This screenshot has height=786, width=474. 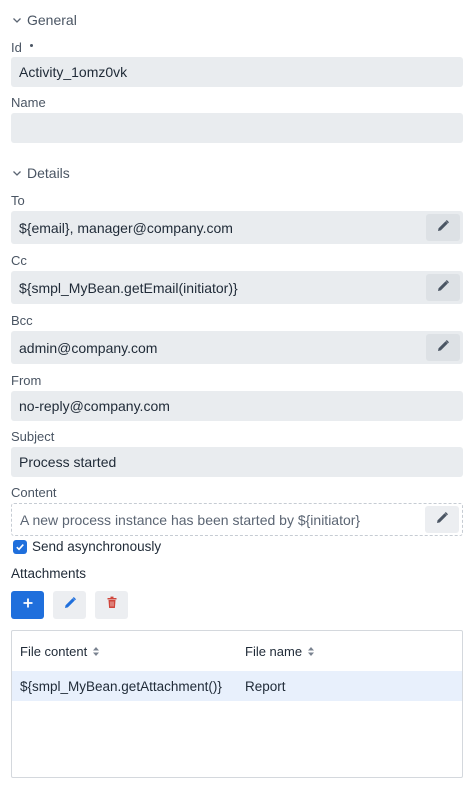 I want to click on to-field: ${email}, manager@company.com, so click(x=237, y=227).